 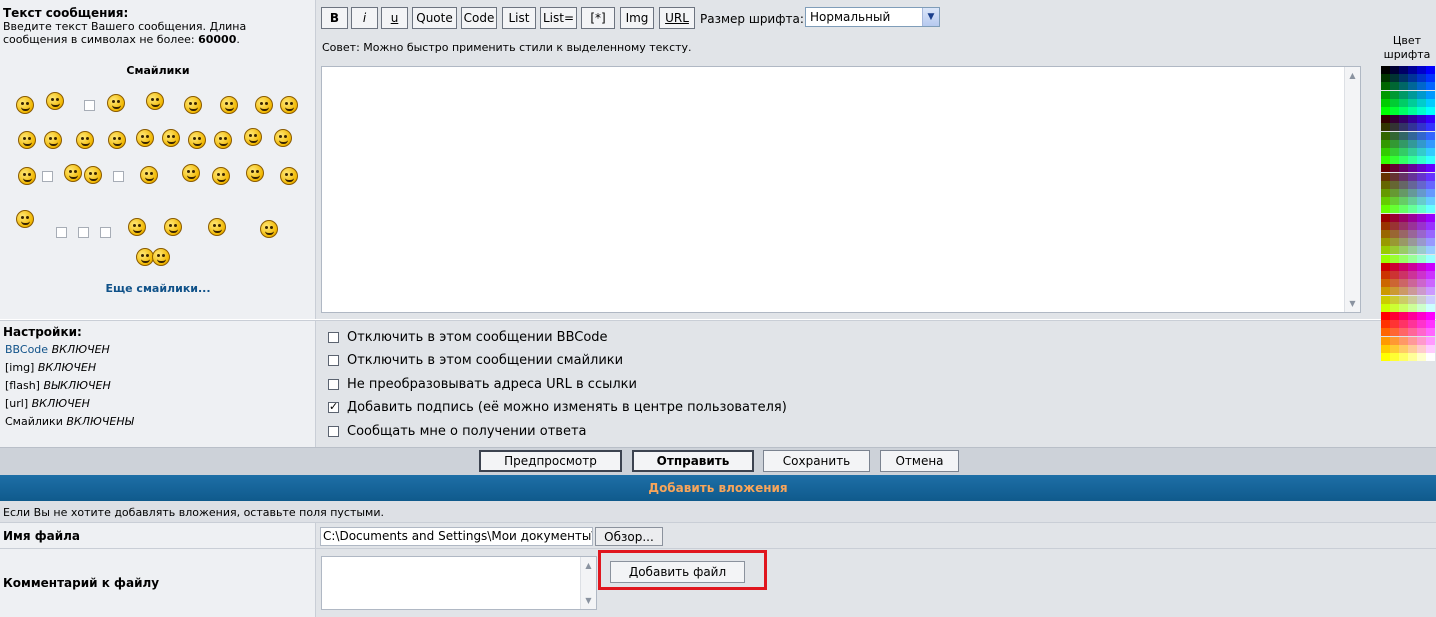 What do you see at coordinates (333, 360) in the screenshot?
I see `disable-smilies-checkbox` at bounding box center [333, 360].